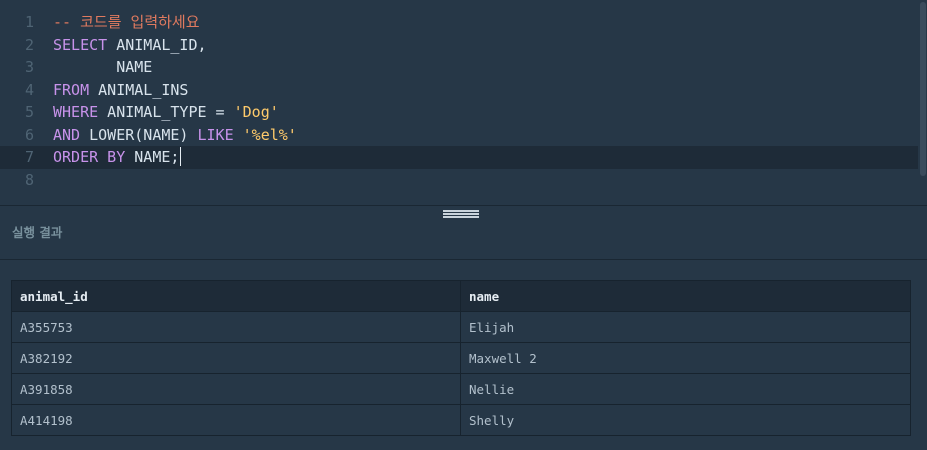 The width and height of the screenshot is (927, 450). I want to click on code-line: 4 FROM ANIMAL_INS, so click(459, 90).